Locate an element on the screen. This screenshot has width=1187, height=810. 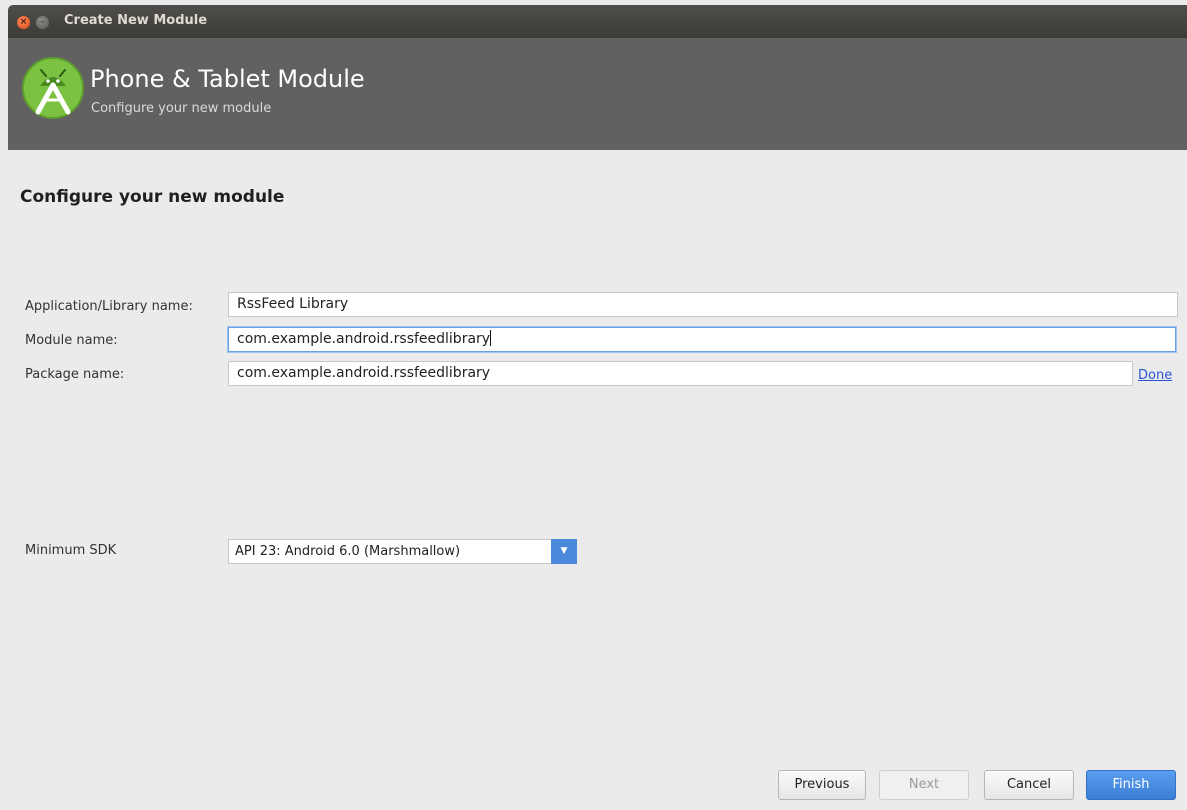
package-name-label: Package name: is located at coordinates (75, 374).